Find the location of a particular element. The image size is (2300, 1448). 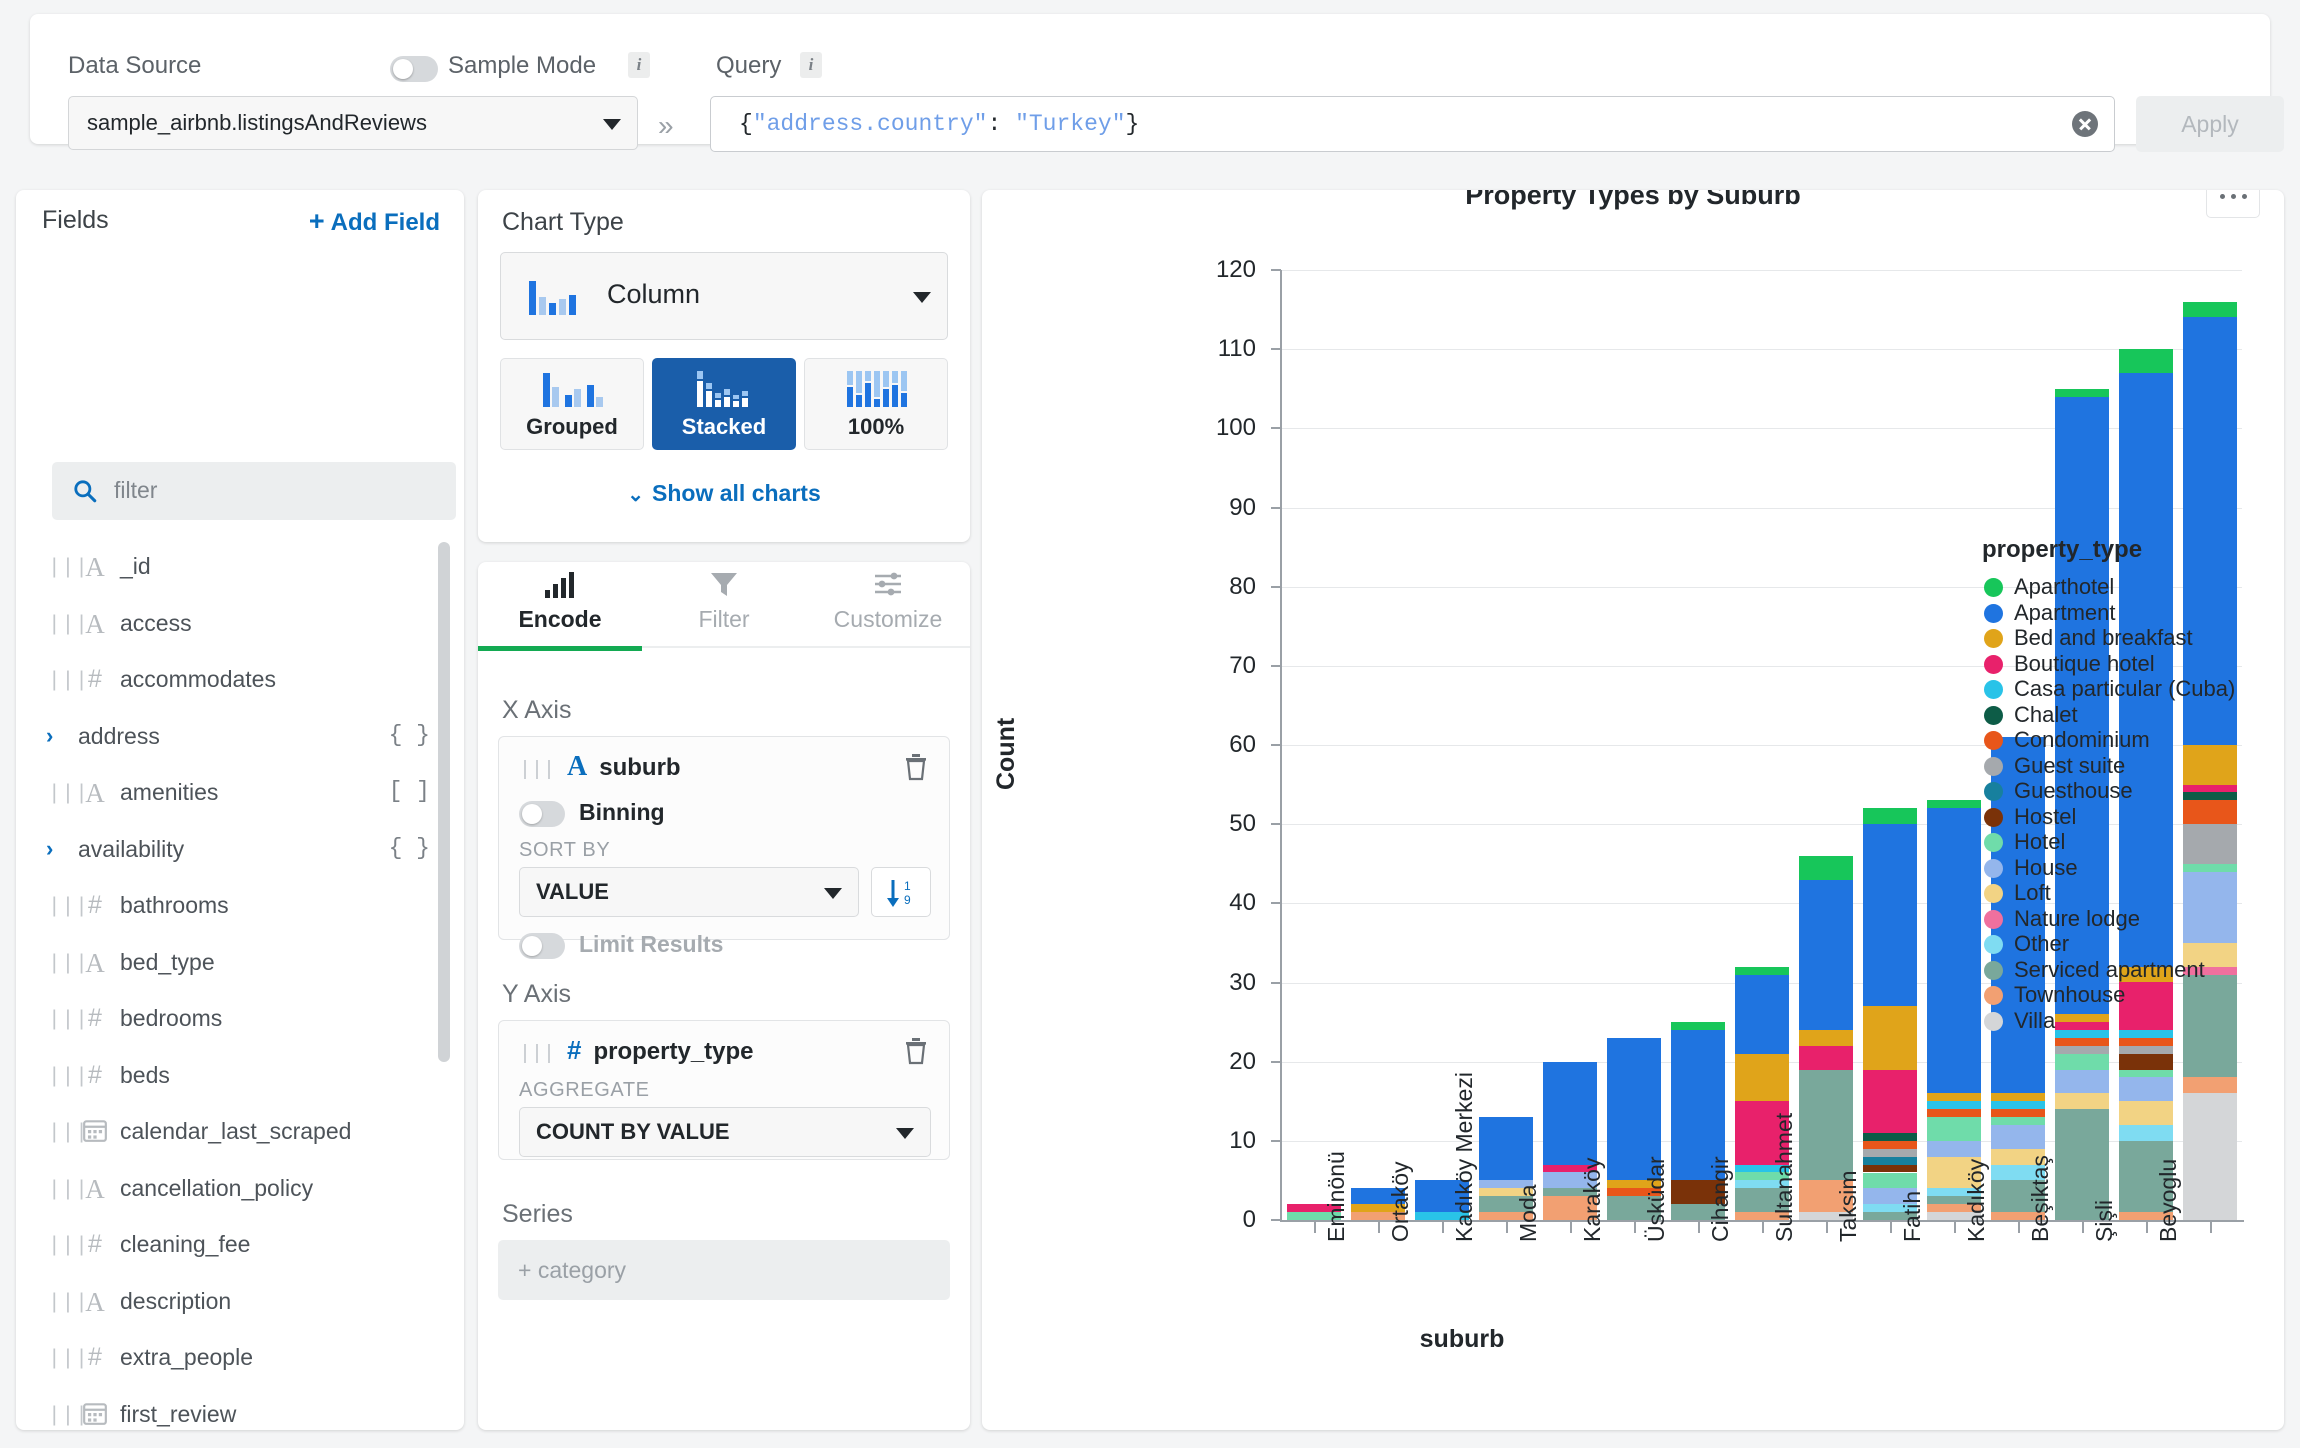

legend-item-guest-suite: Guest suite is located at coordinates (2127, 766).